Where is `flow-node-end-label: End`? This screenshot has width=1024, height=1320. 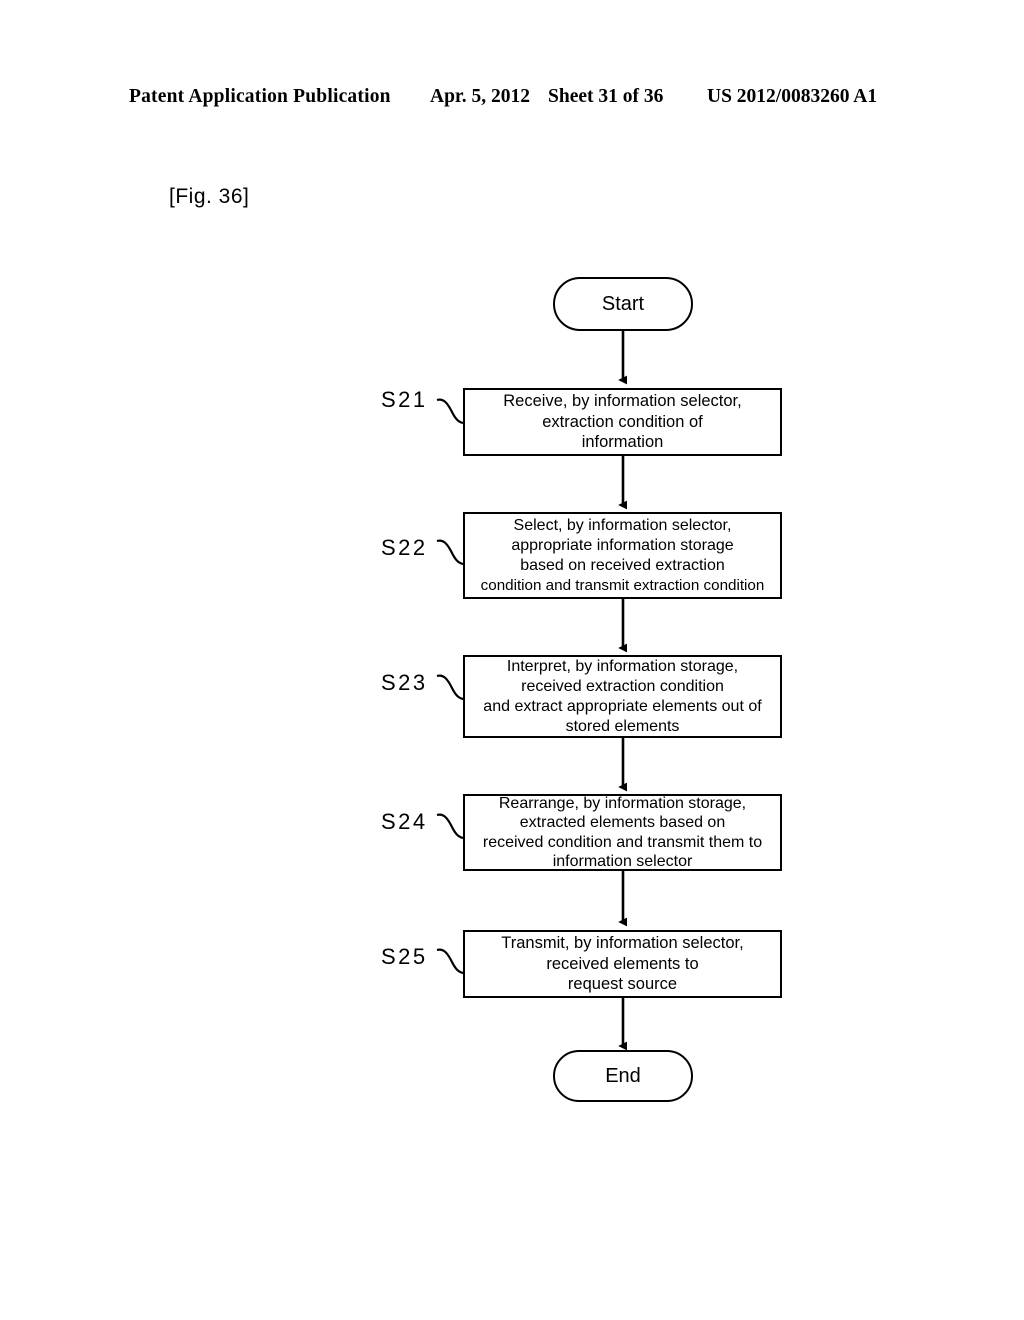
flow-node-end-label: End is located at coordinates (623, 1075).